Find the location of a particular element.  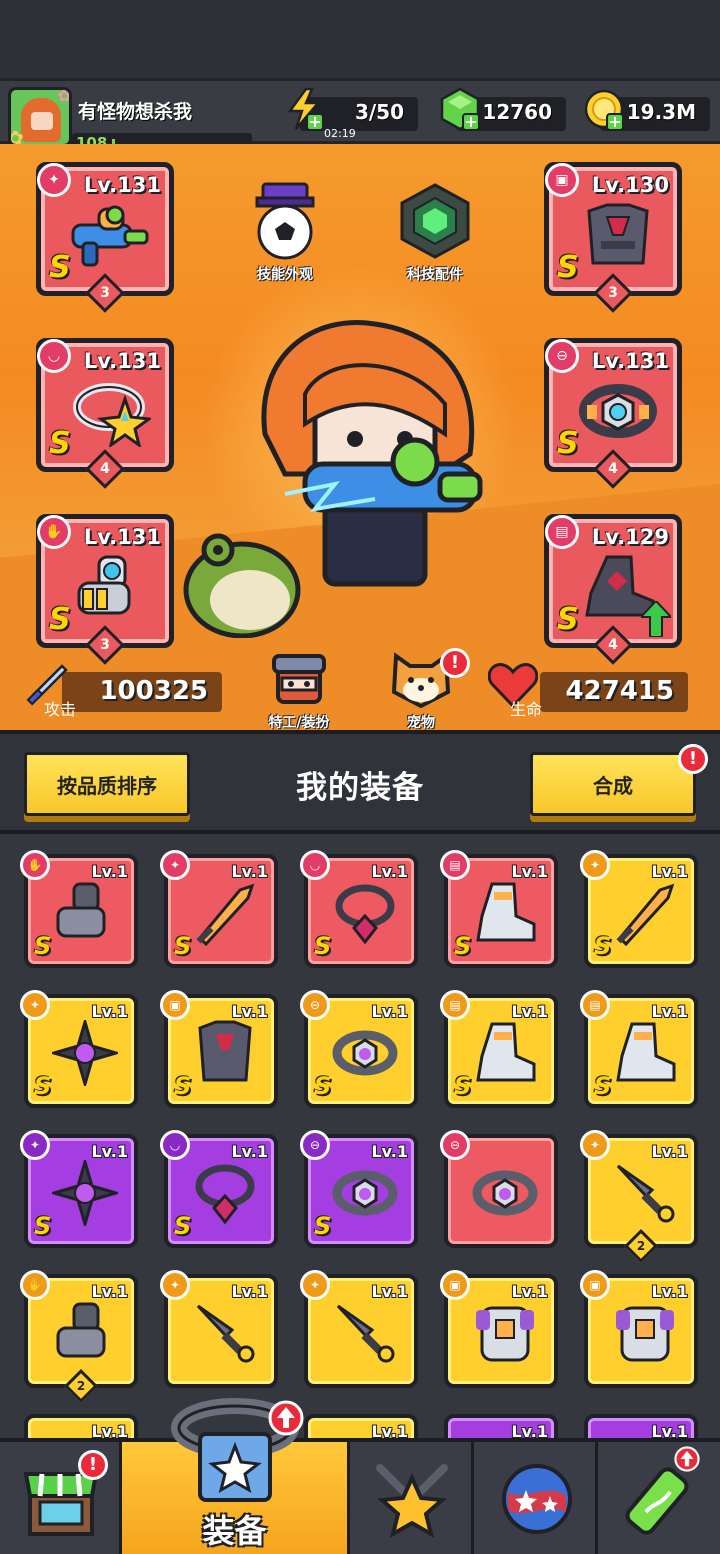

star-swords-icon is located at coordinates (412, 1501).